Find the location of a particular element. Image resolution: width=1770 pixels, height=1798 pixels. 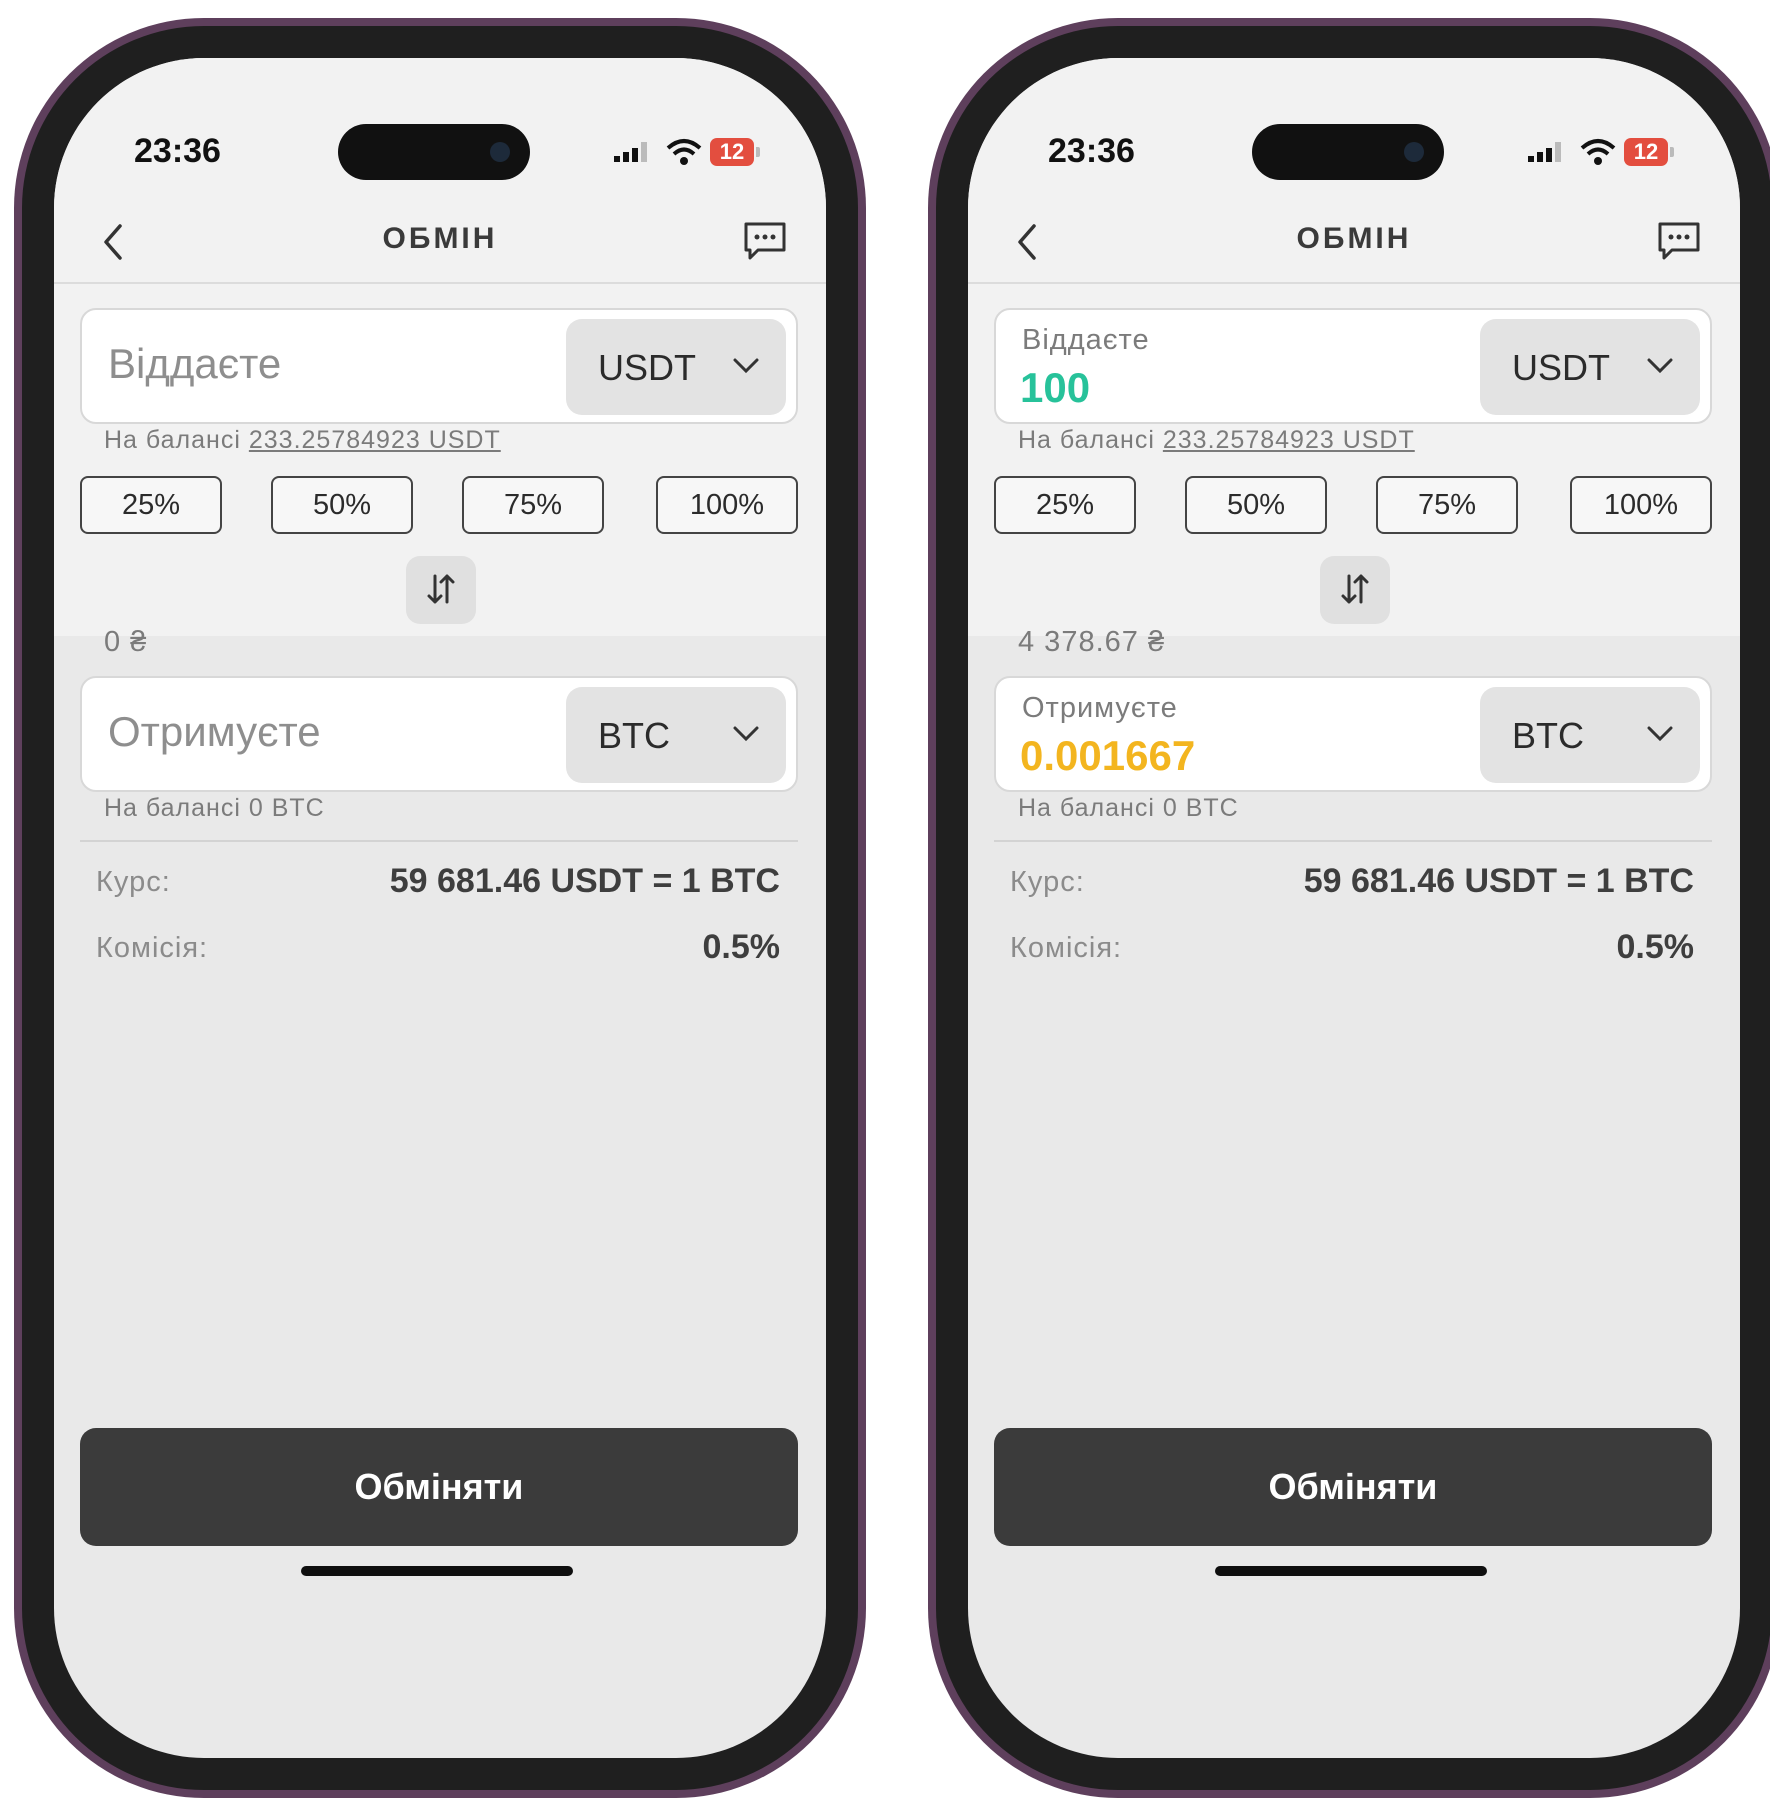

receive-placeholder: Отримуєте is located at coordinates (214, 731).